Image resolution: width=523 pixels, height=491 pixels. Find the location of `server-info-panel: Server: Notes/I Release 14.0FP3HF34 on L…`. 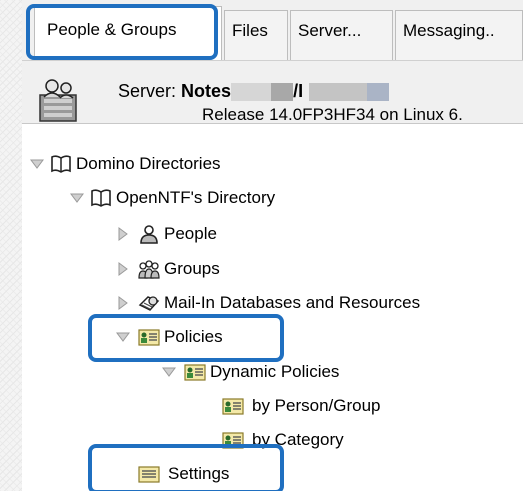

server-info-panel: Server: Notes/I Release 14.0FP3HF34 on L… is located at coordinates (272, 92).